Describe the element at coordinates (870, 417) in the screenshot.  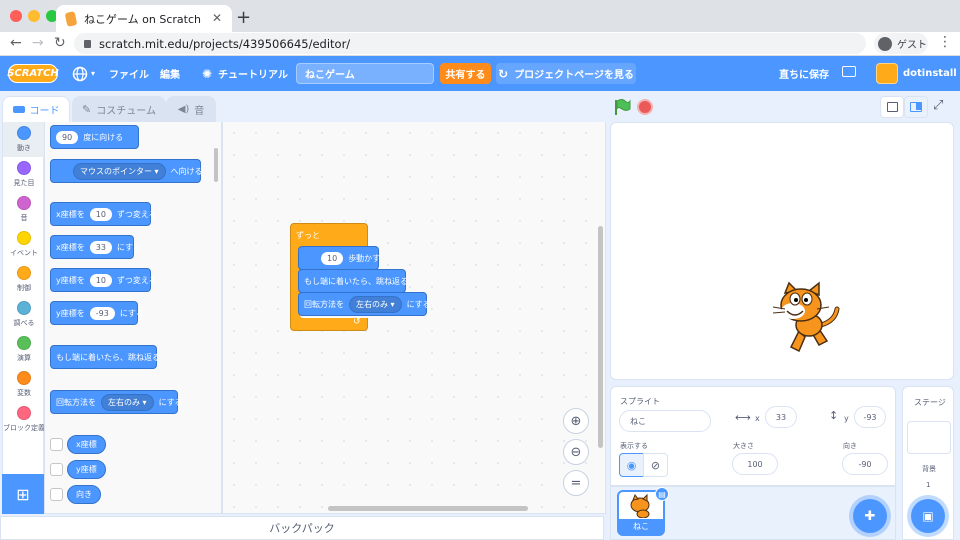
I see `y-position-input: -93` at that location.